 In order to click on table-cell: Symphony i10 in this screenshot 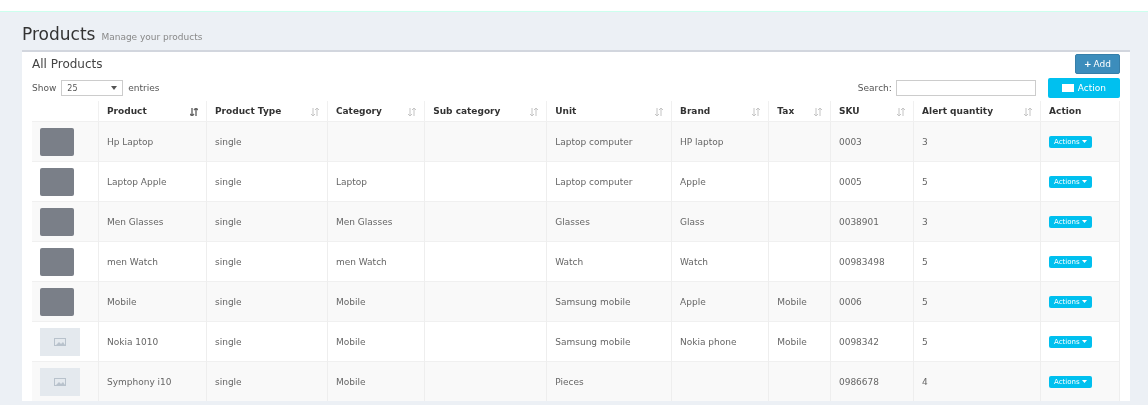, I will do `click(139, 381)`.